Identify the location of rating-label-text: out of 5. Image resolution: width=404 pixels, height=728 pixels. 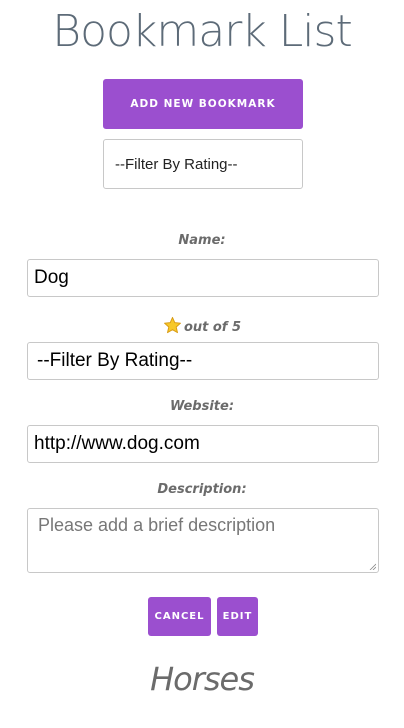
(212, 327).